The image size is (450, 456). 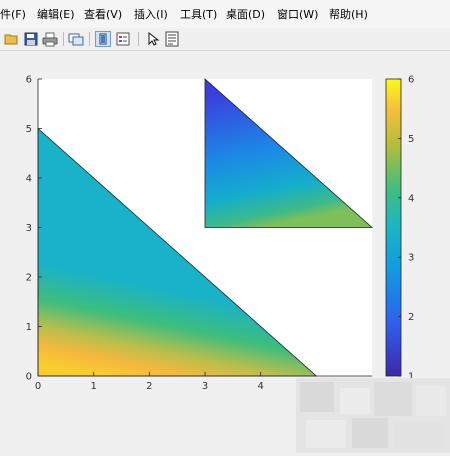 I want to click on y-tick-label: 5, so click(x=29, y=129).